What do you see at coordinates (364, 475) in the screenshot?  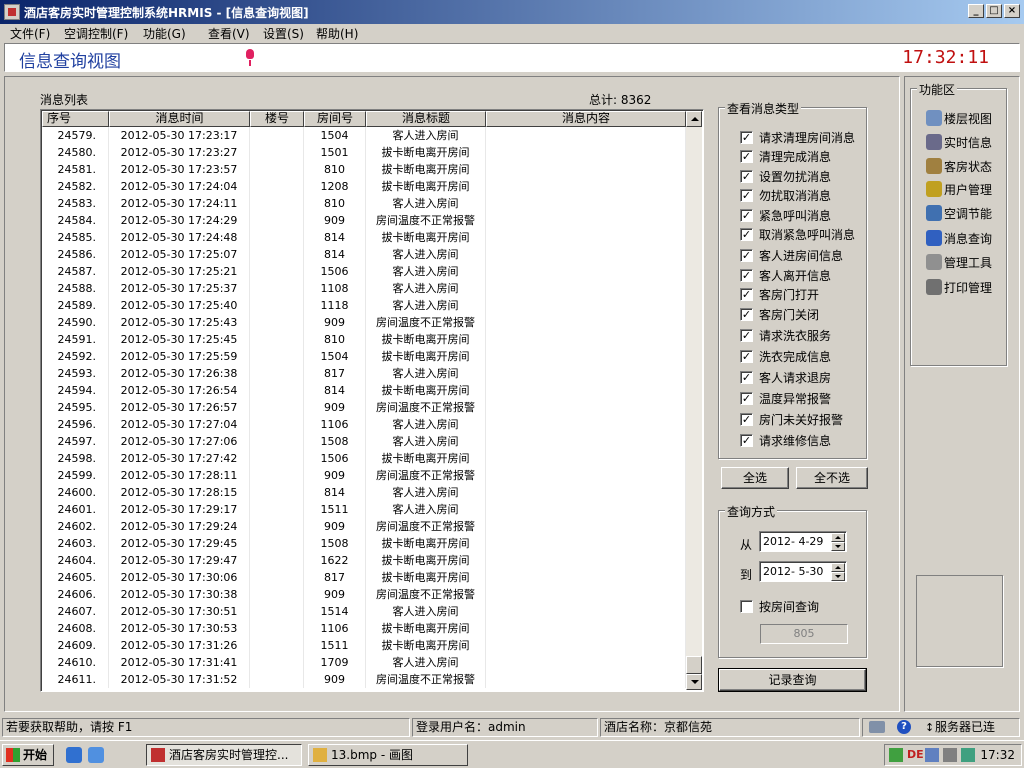 I see `table-row: 24599.2012-05-30 17:28:11909房间温度不正常报警` at bounding box center [364, 475].